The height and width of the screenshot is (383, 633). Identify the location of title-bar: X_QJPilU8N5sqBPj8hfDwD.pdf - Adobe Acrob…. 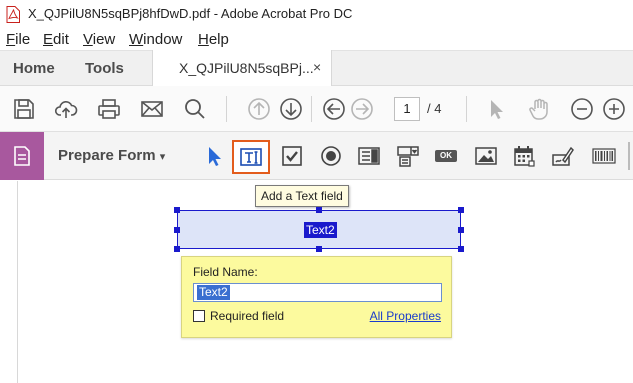
(316, 14).